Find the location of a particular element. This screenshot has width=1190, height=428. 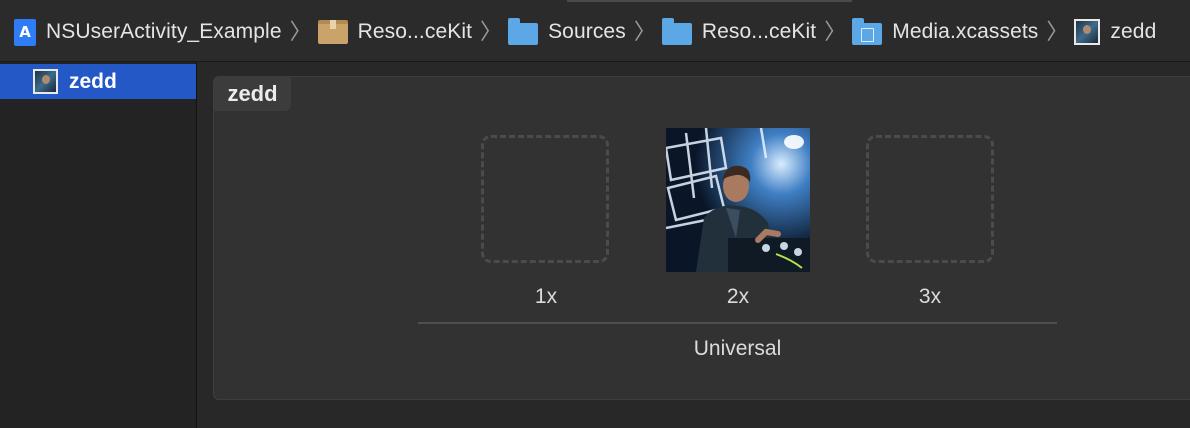

image-slot-1x is located at coordinates (545, 199).